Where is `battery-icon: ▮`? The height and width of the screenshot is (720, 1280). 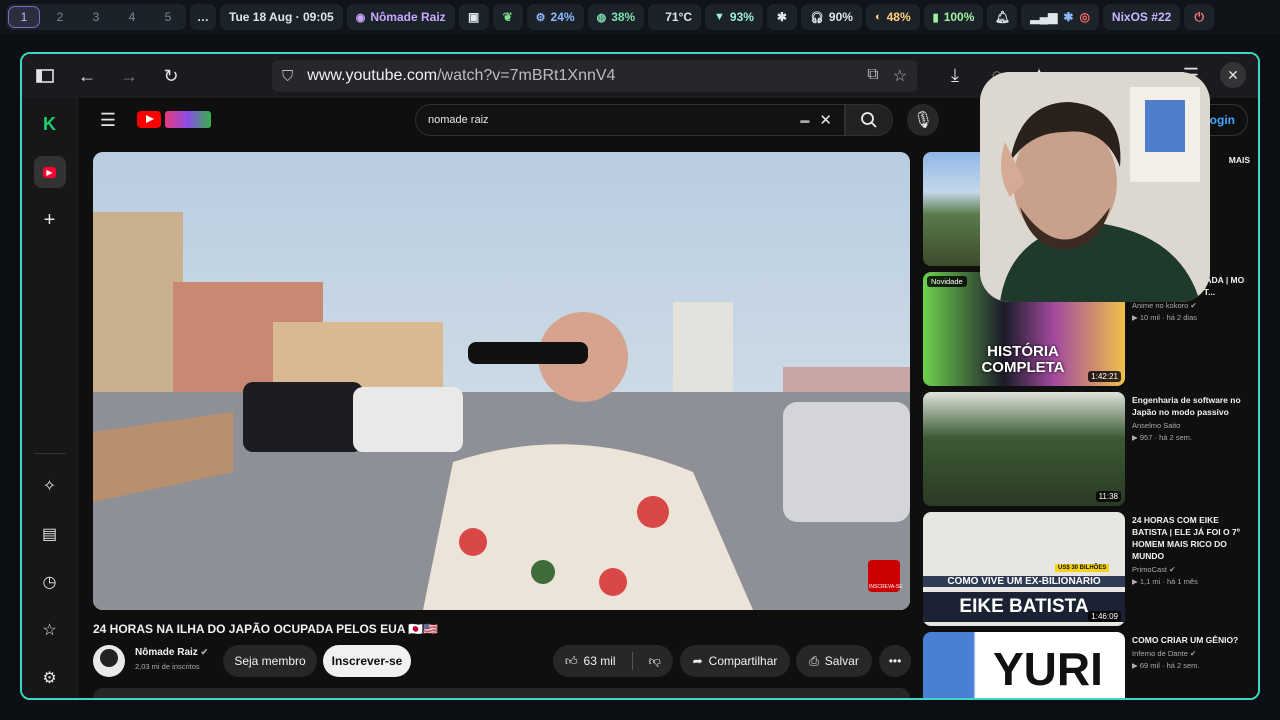 battery-icon: ▮ is located at coordinates (935, 17).